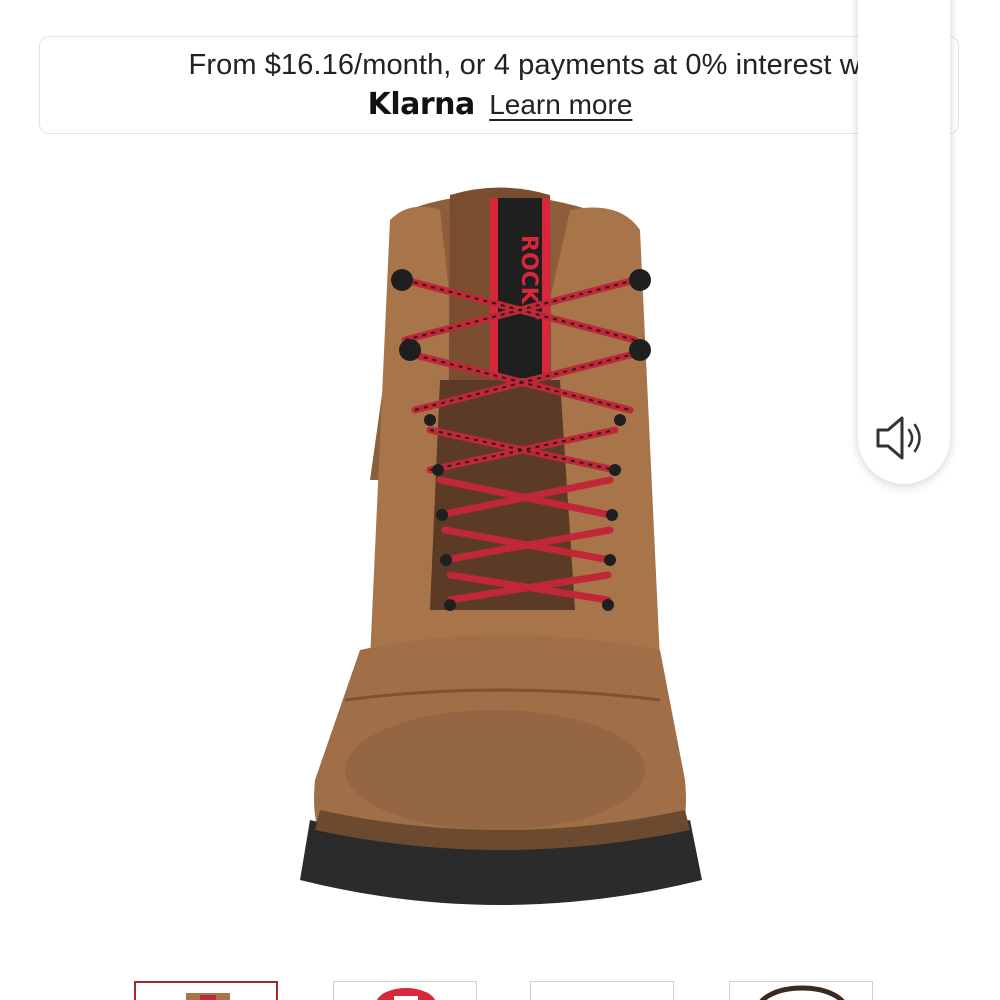  What do you see at coordinates (898, 438) in the screenshot?
I see `speaker-icon` at bounding box center [898, 438].